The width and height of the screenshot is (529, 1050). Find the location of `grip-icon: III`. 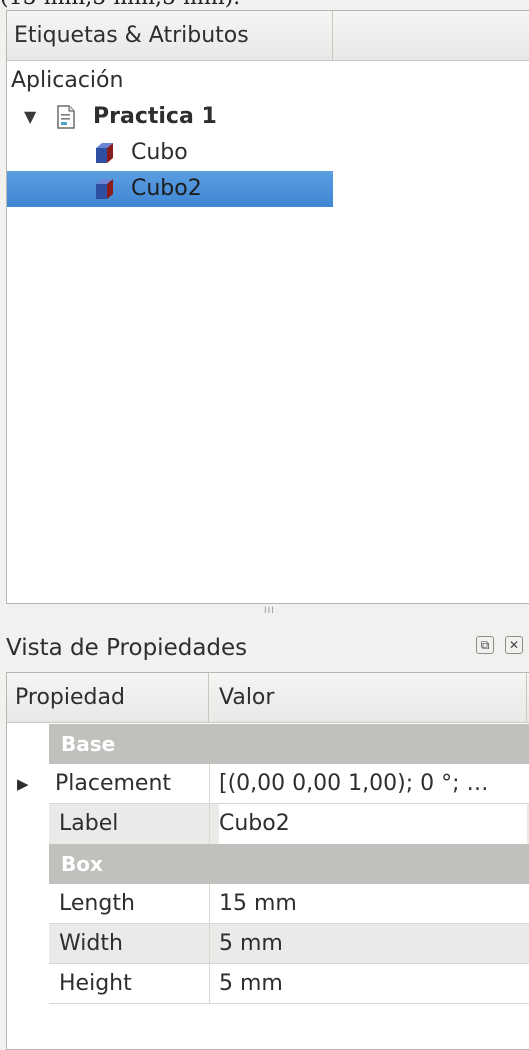

grip-icon: III is located at coordinates (269, 611).